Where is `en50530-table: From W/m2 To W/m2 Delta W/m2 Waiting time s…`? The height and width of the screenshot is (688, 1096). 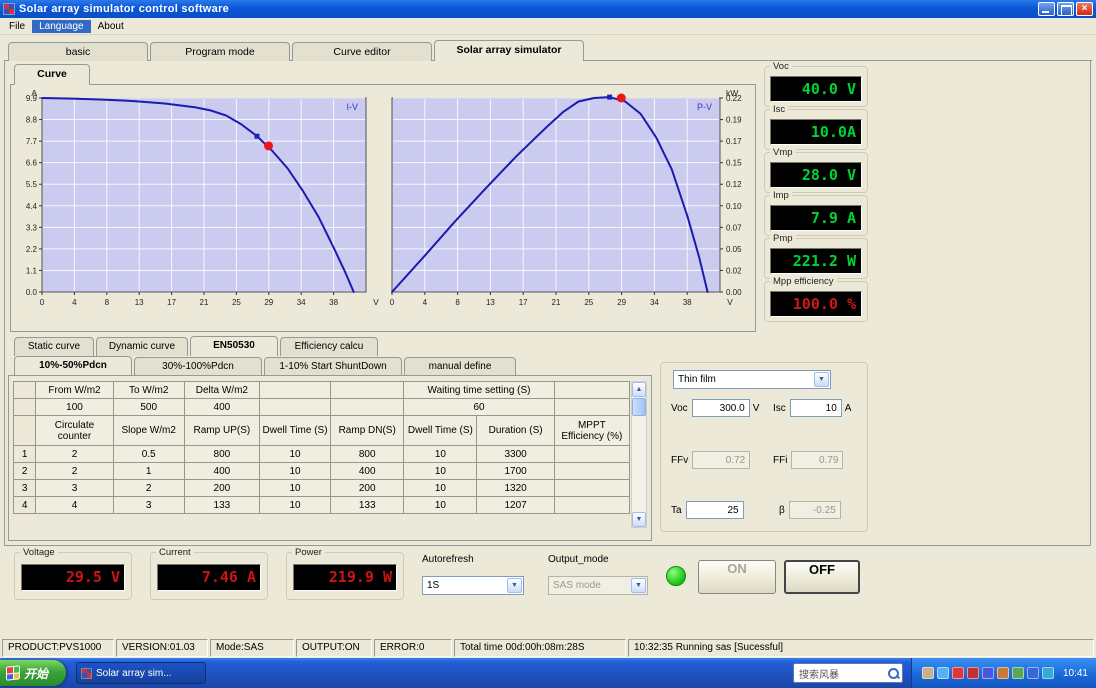
en50530-table: From W/m2 To W/m2 Delta W/m2 Waiting time s… is located at coordinates (321, 447).